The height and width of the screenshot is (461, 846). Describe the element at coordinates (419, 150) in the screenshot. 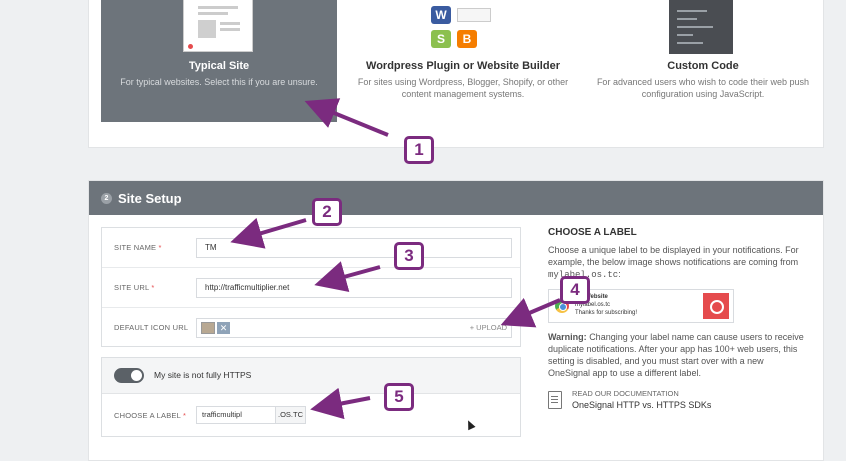

I see `callout-1: 1` at that location.